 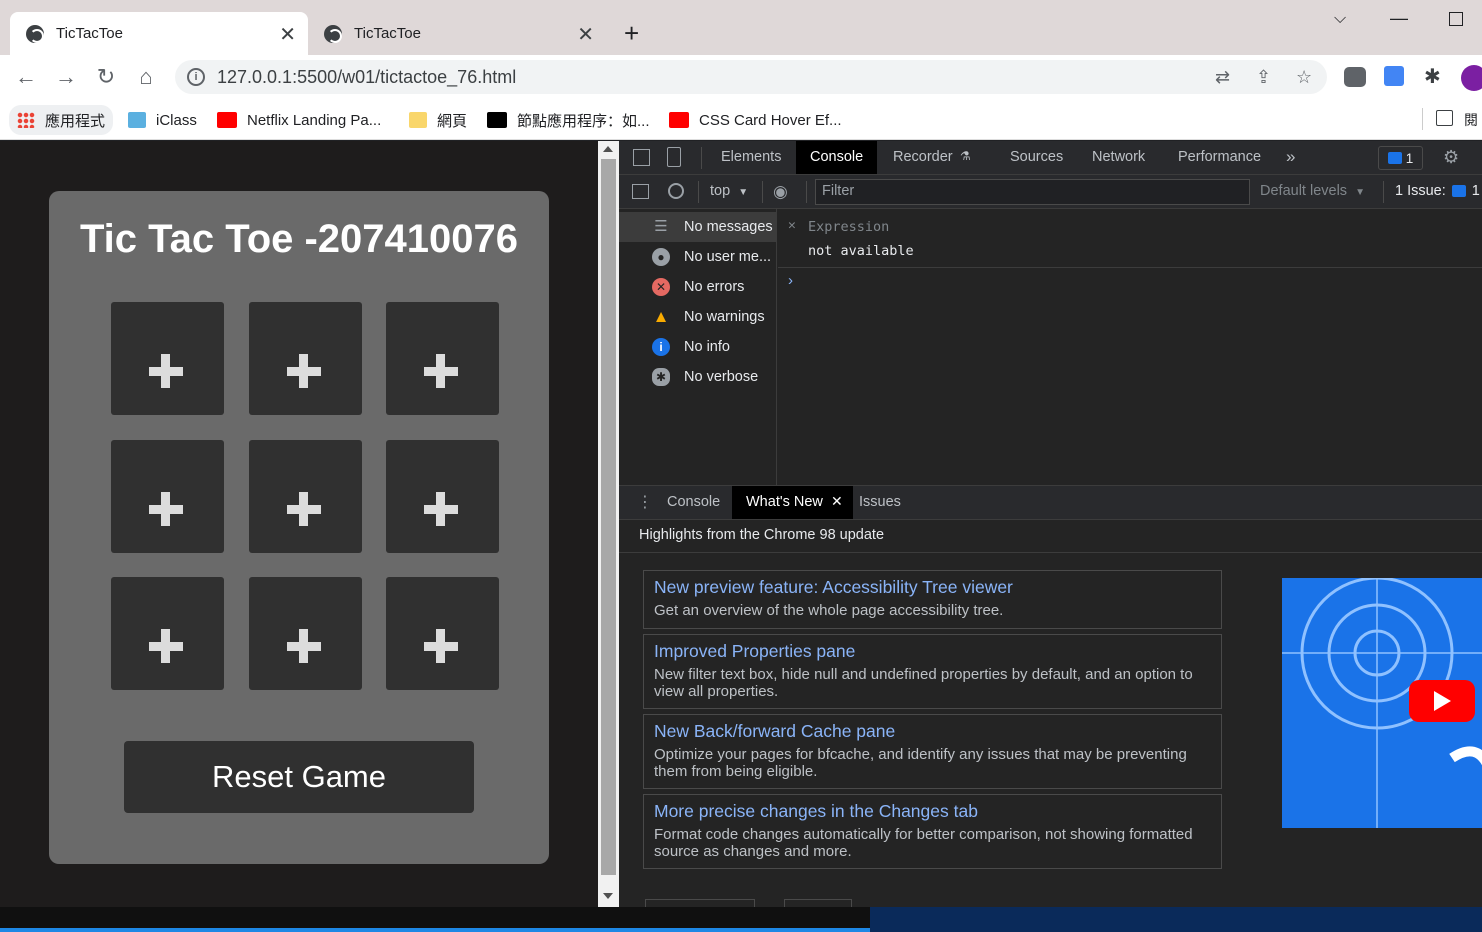 What do you see at coordinates (196, 77) in the screenshot?
I see `info-icon: i` at bounding box center [196, 77].